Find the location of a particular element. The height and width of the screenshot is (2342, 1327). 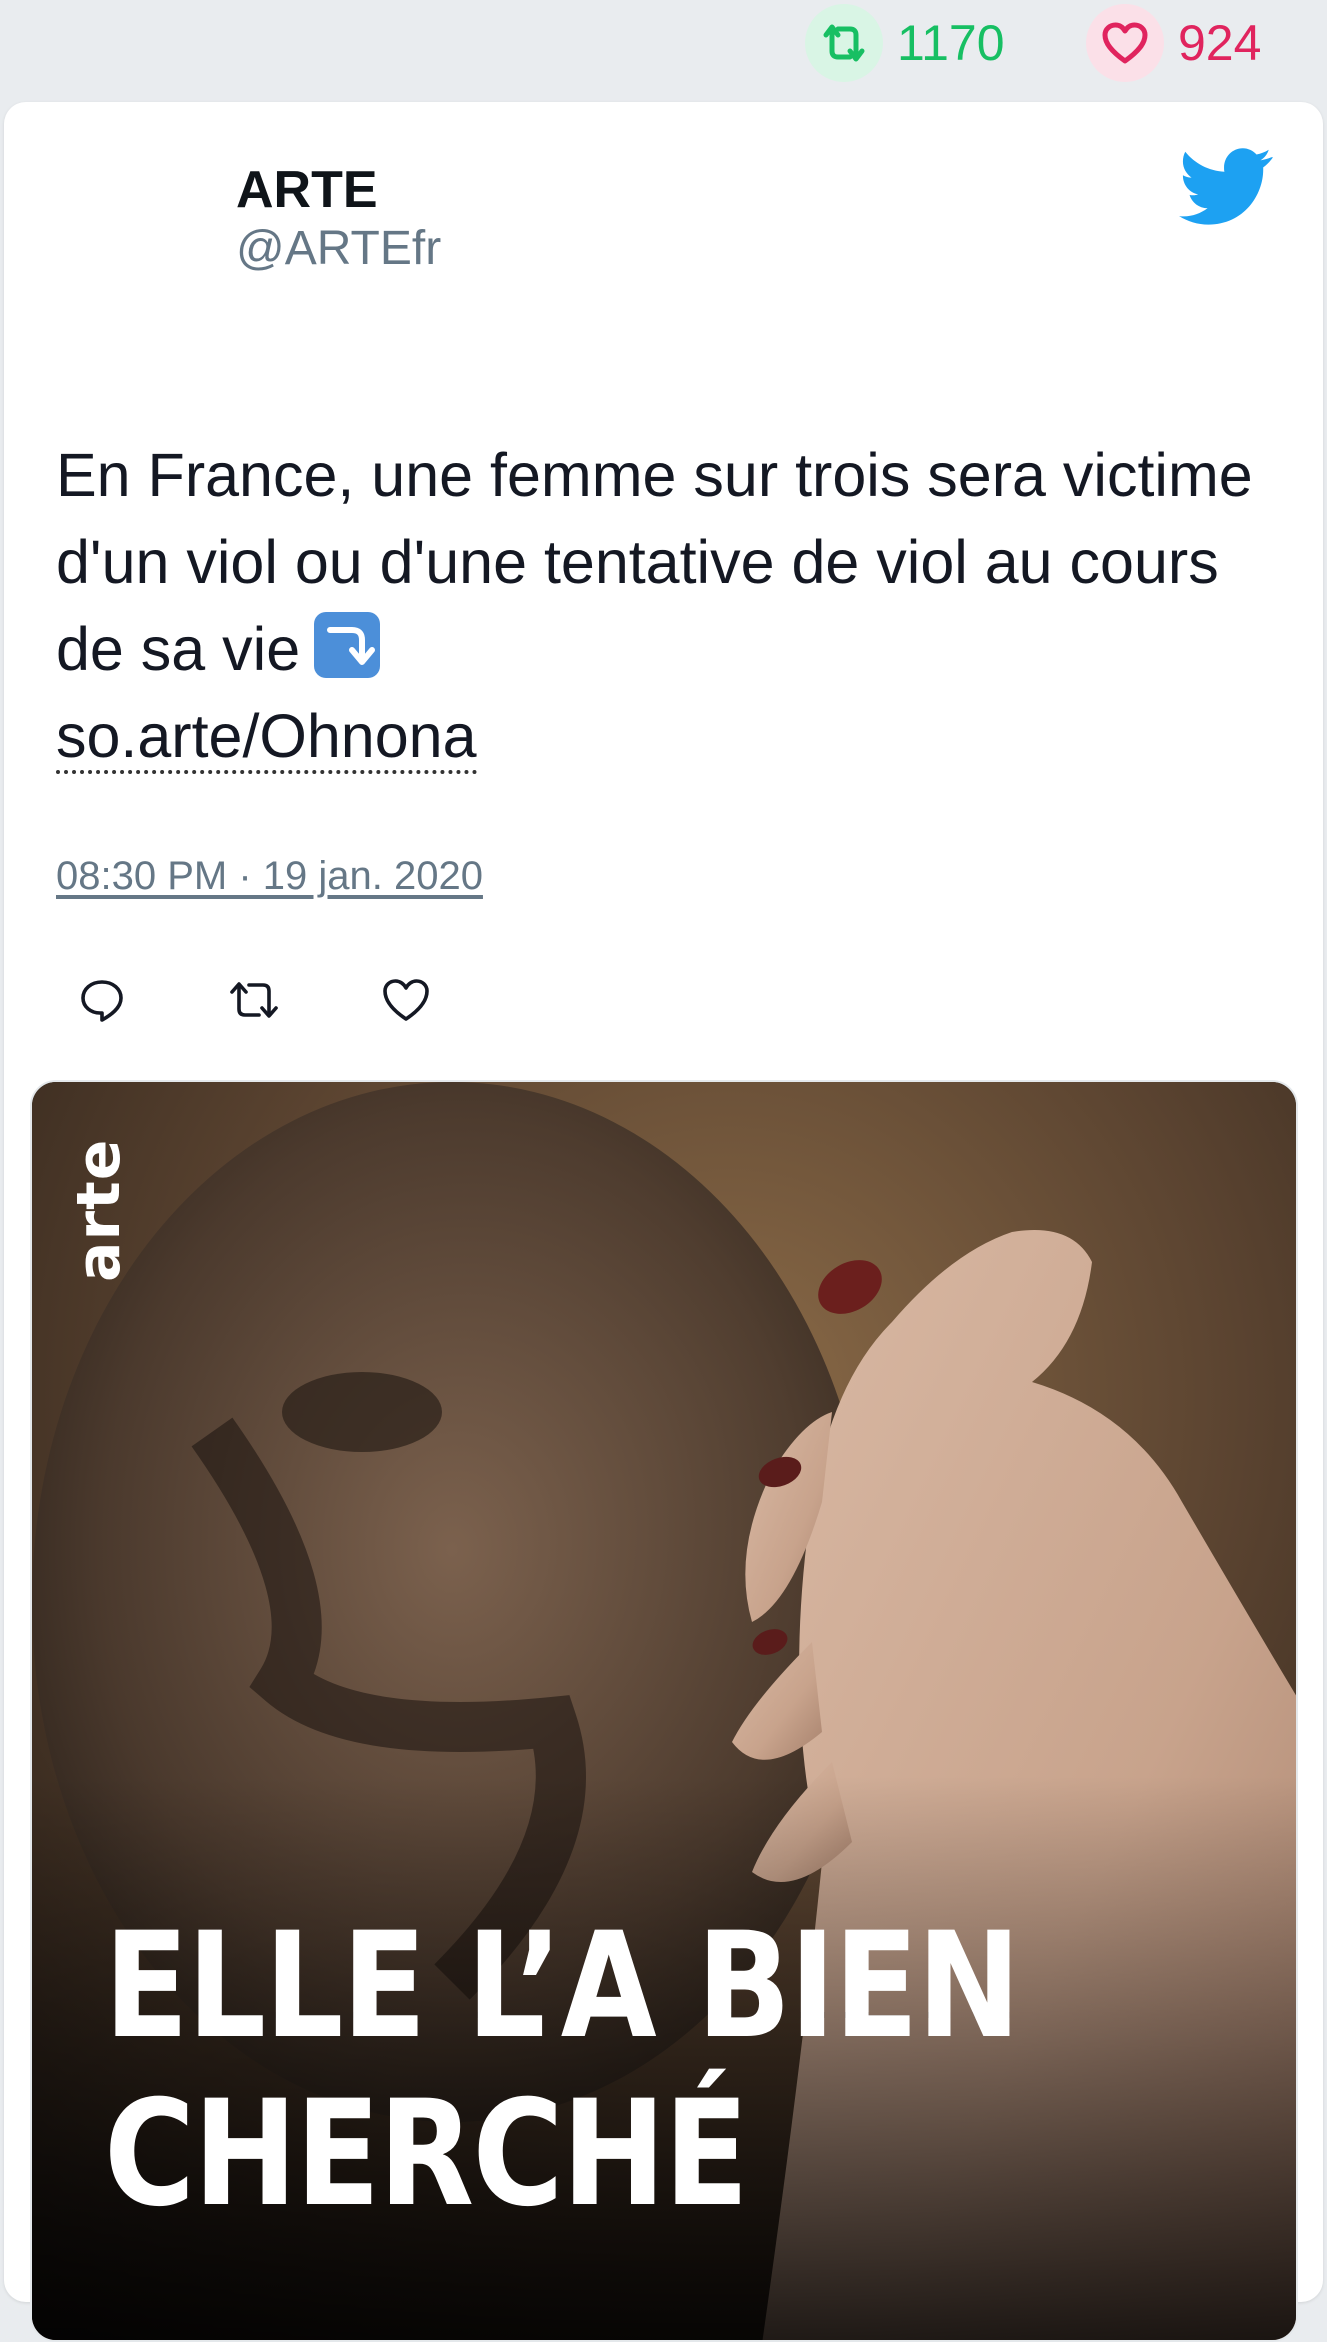

like-count: 924 is located at coordinates (1173, 43).